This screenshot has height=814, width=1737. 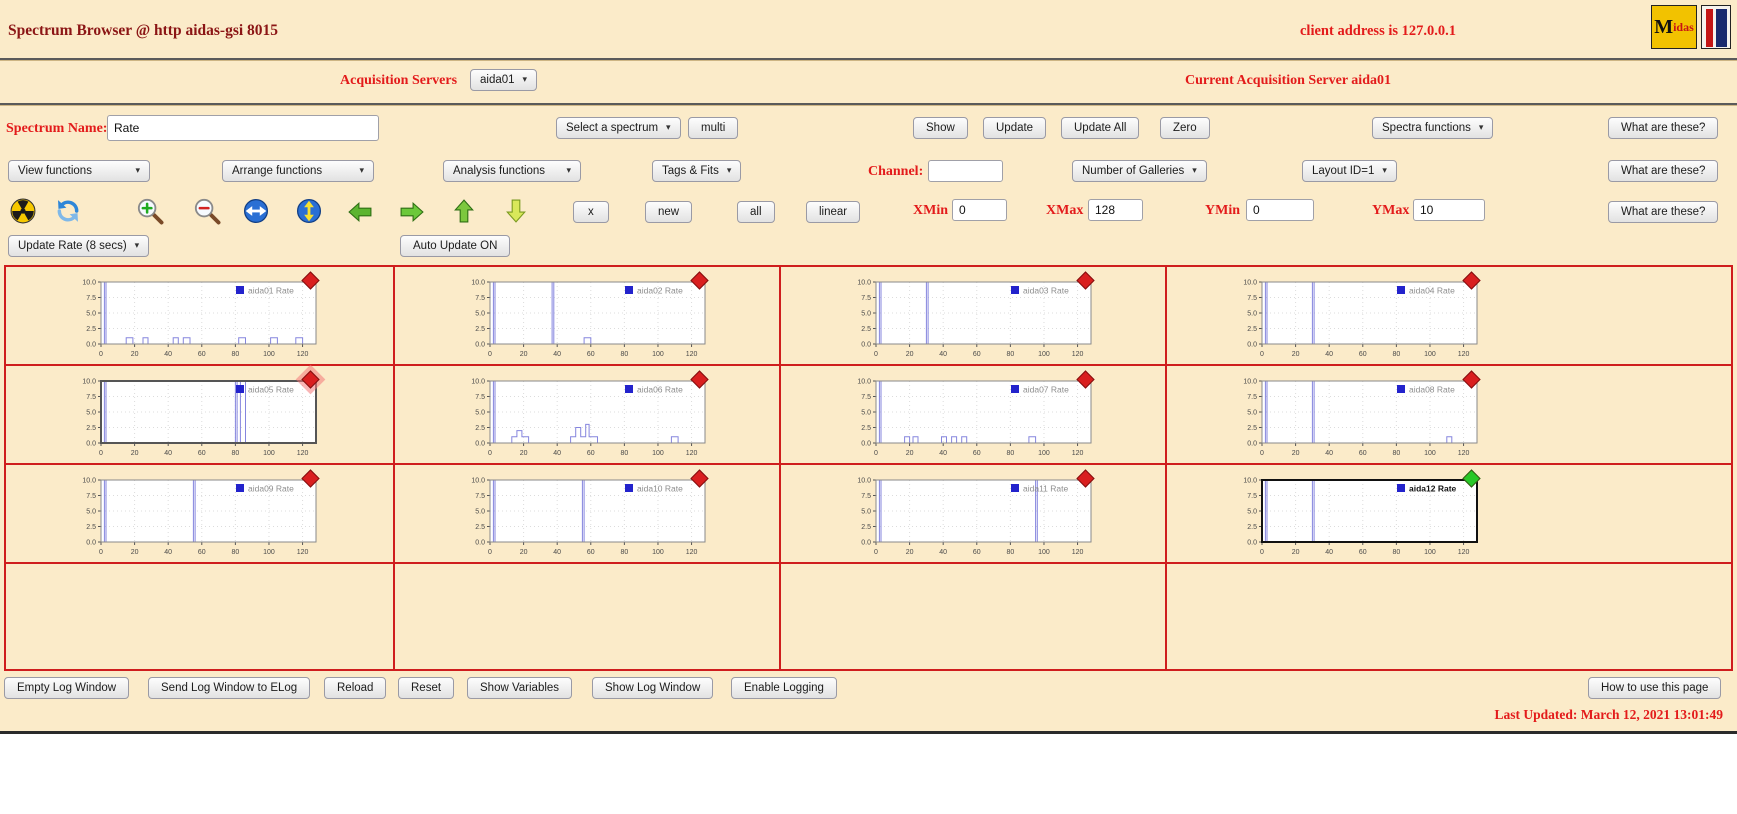 What do you see at coordinates (1716, 27) in the screenshot?
I see `institute-logo` at bounding box center [1716, 27].